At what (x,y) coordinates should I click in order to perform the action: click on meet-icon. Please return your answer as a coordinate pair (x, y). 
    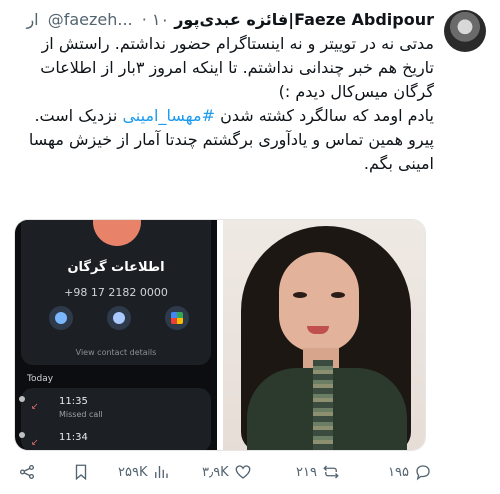
    Looking at the image, I should click on (177, 318).